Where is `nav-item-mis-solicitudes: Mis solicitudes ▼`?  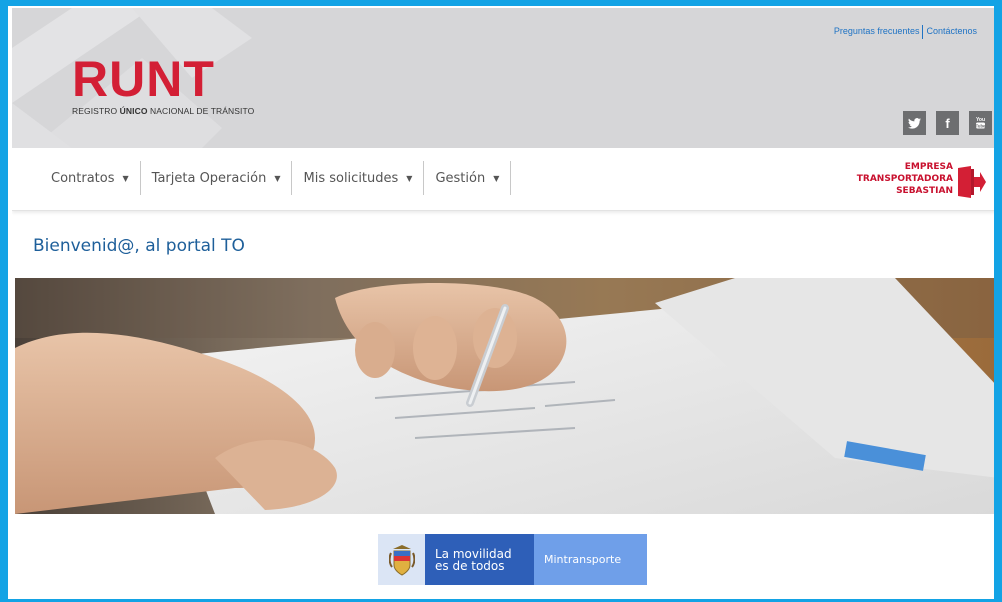
nav-item-mis-solicitudes: Mis solicitudes ▼ is located at coordinates (358, 178).